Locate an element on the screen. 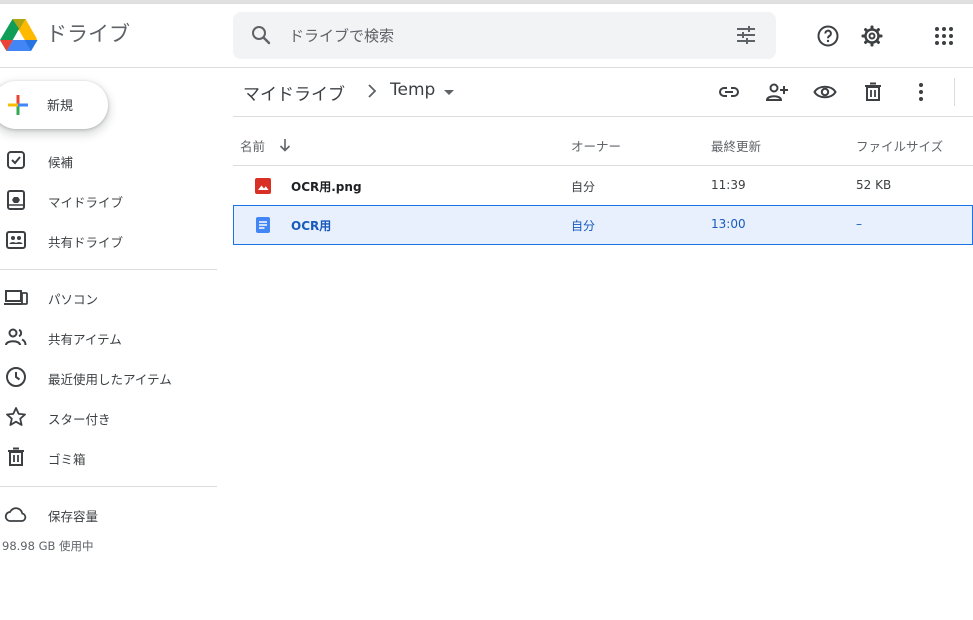 The image size is (973, 620). sidebar-item-suggested: 候補 is located at coordinates (108, 160).